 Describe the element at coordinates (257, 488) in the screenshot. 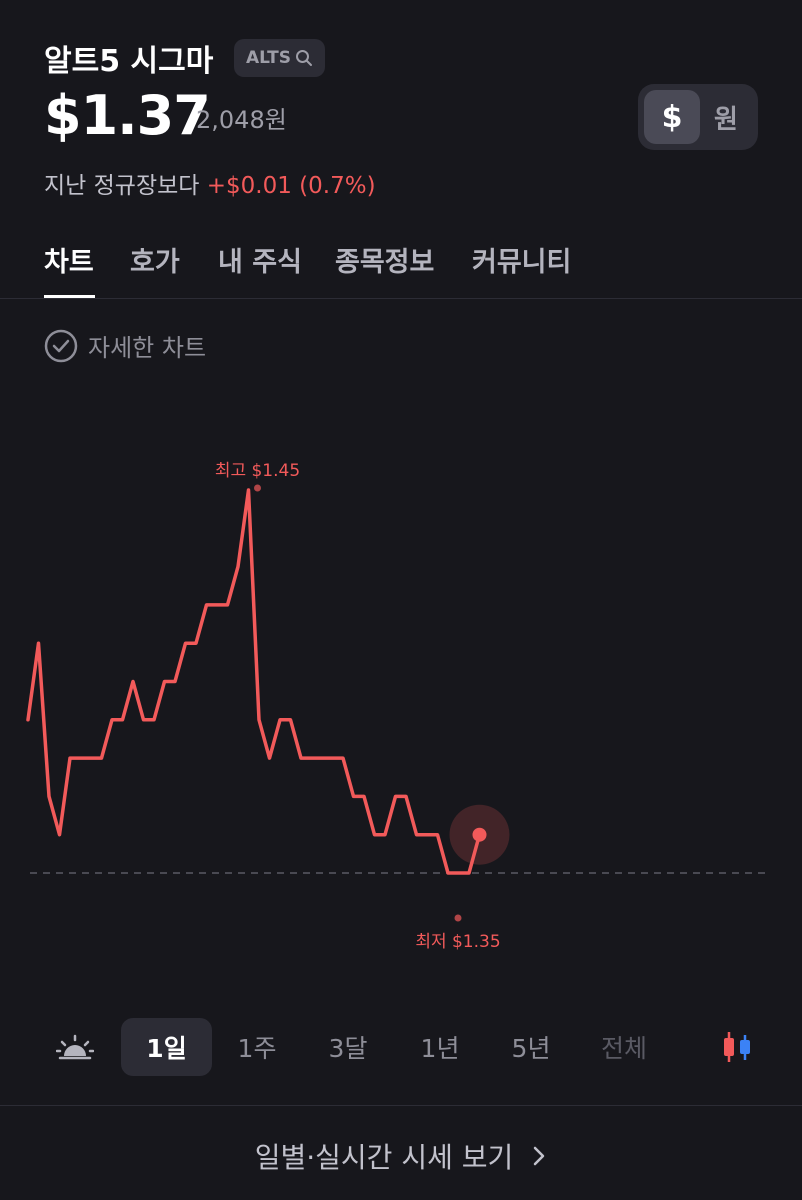

I see `high-marker` at that location.